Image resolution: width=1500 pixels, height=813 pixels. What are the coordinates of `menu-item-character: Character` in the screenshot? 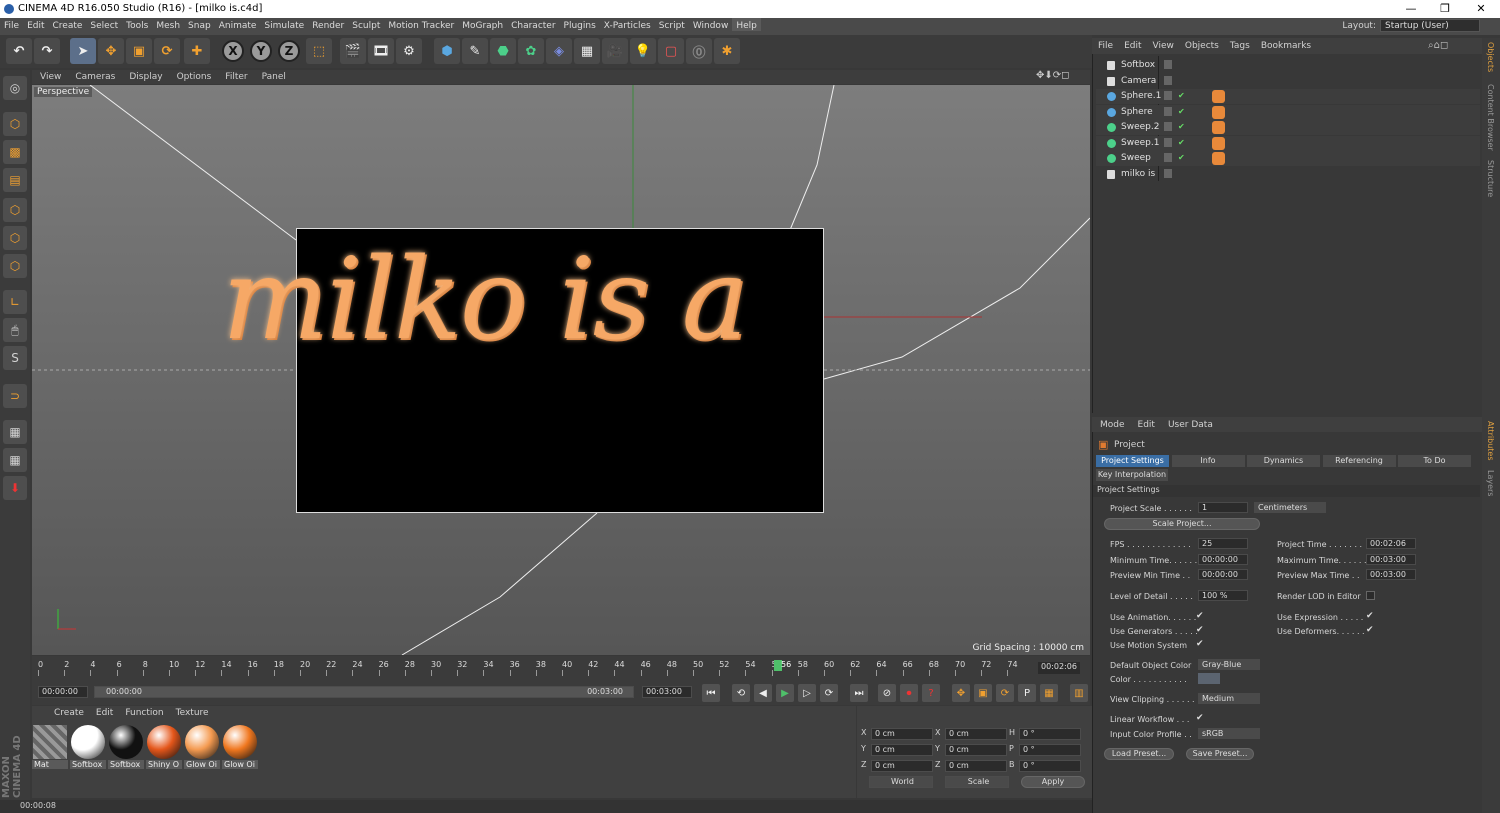 It's located at (533, 24).